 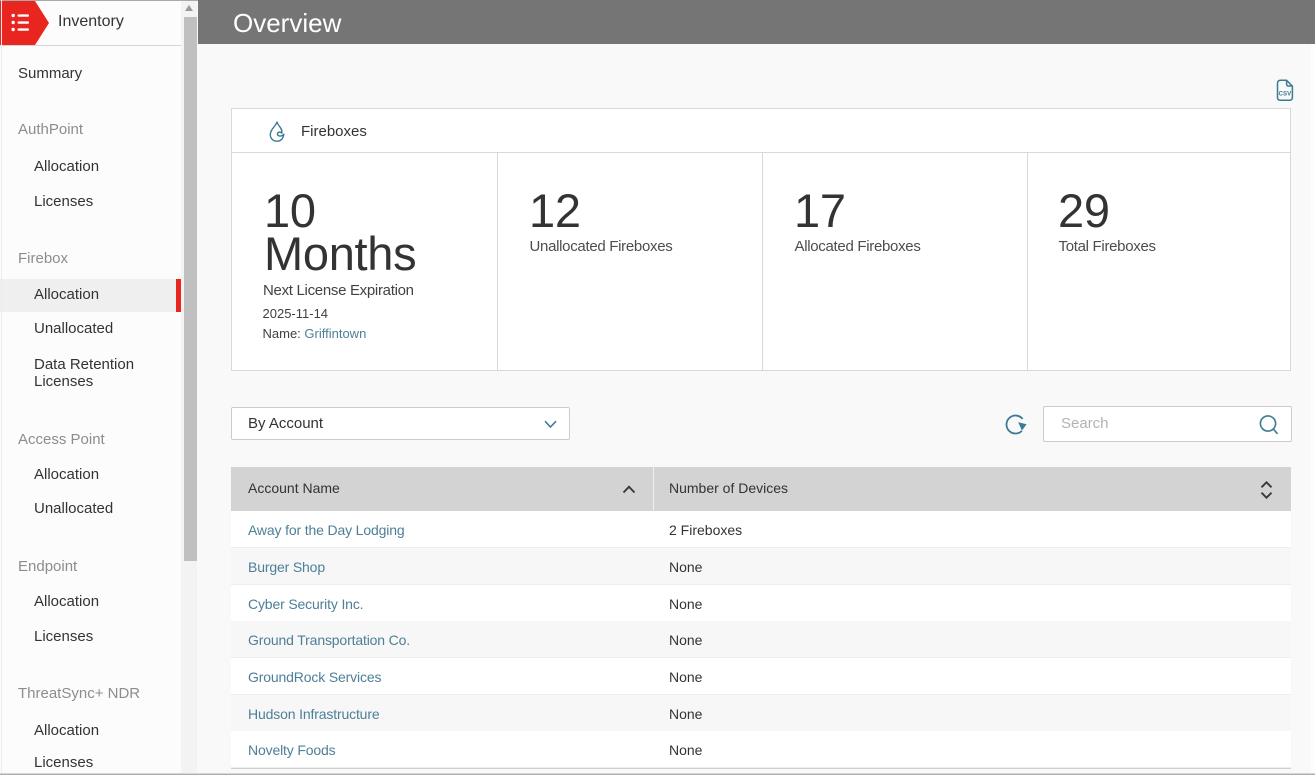 I want to click on svg-text: CSV, so click(x=1286, y=94).